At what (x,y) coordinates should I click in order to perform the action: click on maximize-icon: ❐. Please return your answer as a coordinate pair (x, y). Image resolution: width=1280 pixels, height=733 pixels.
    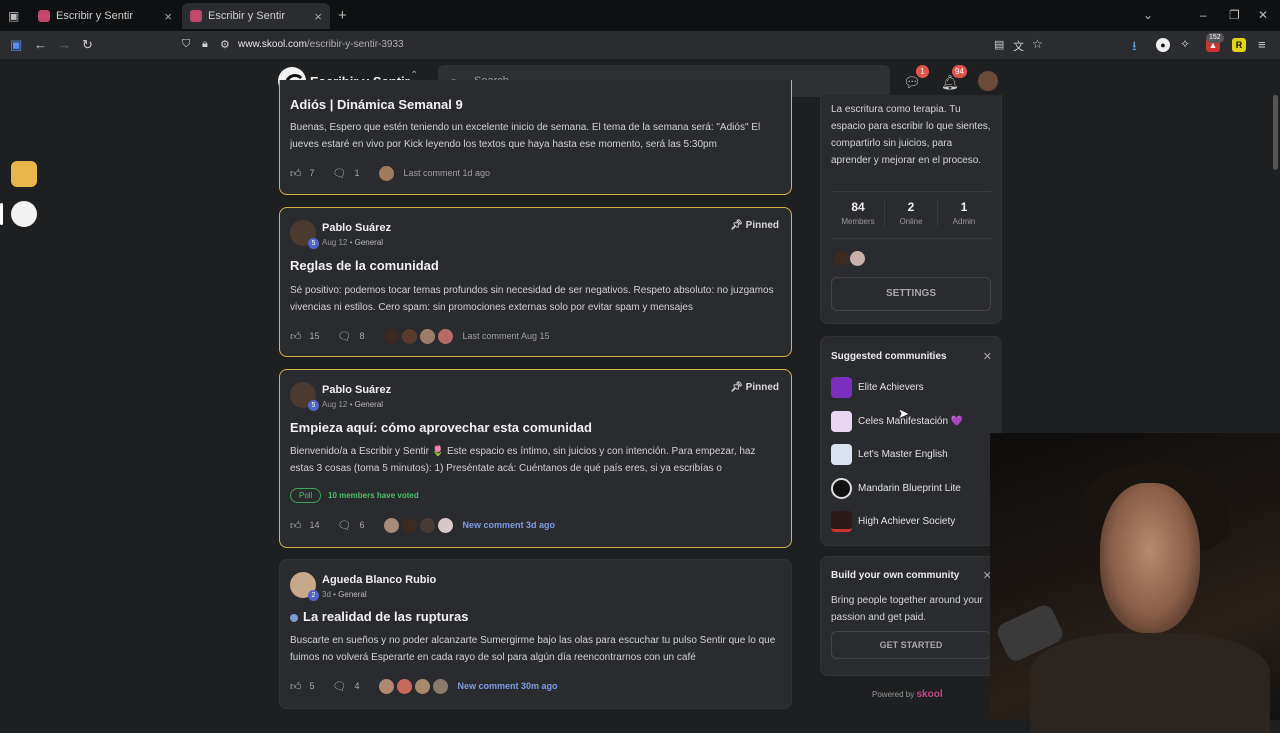
    Looking at the image, I should click on (1234, 15).